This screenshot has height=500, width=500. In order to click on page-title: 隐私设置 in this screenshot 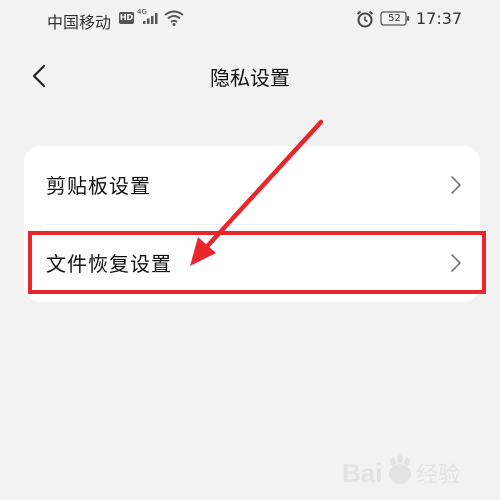, I will do `click(250, 78)`.